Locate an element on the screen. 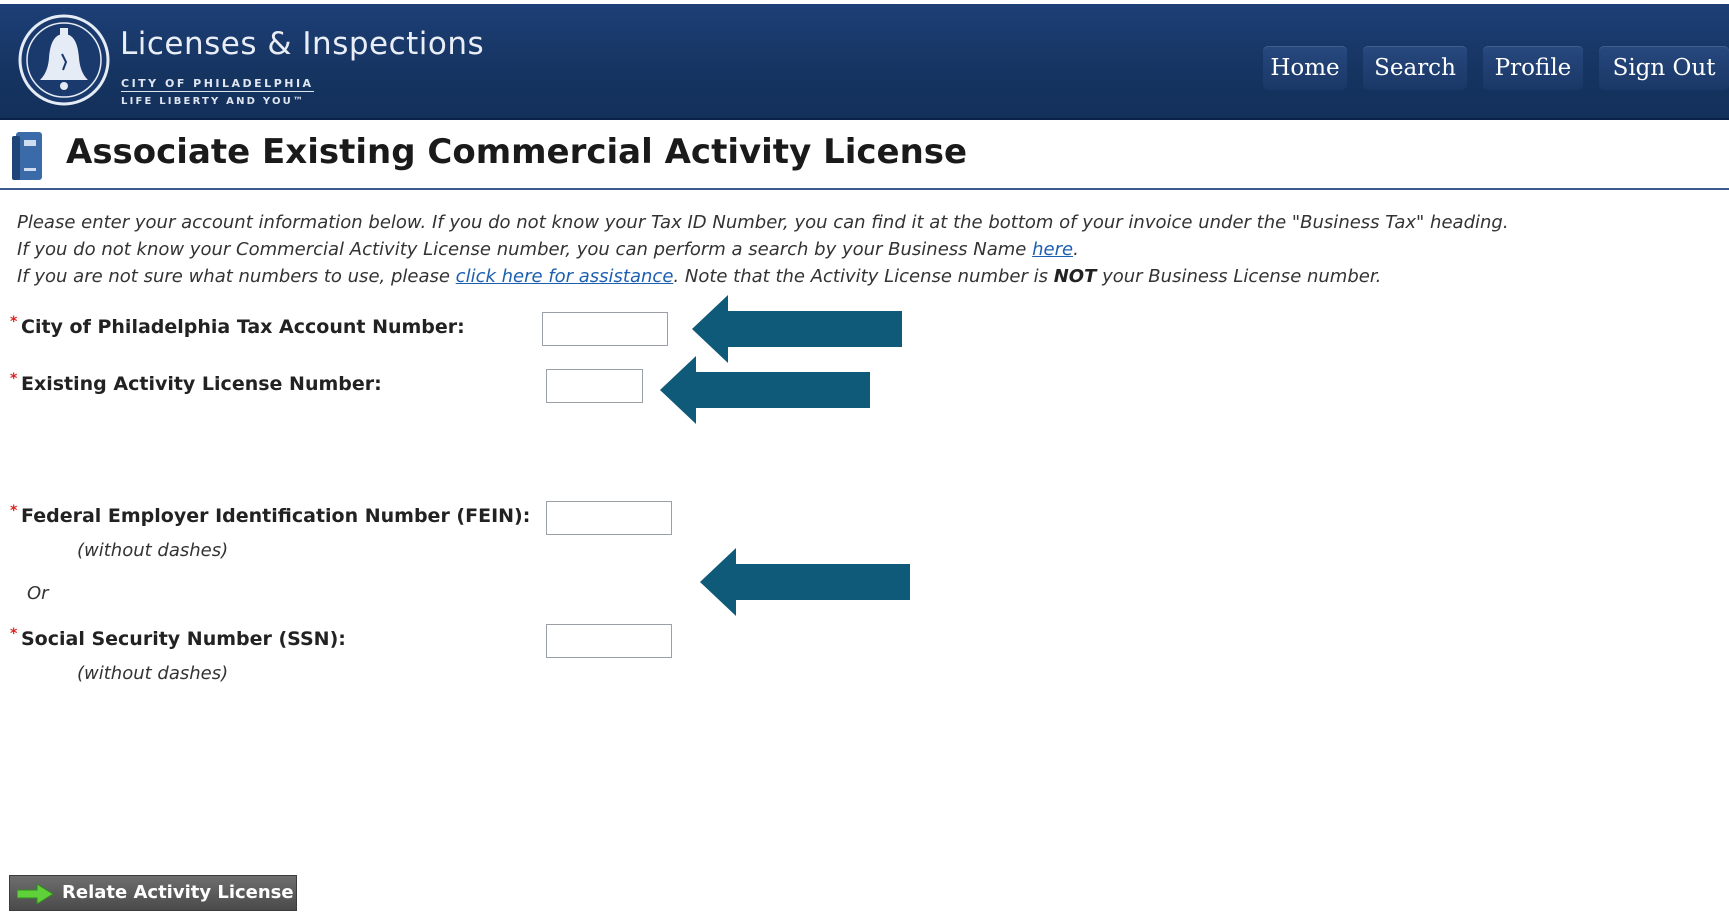  brand-tagline: LIFE LIBERTY AND YOU™ is located at coordinates (213, 101).